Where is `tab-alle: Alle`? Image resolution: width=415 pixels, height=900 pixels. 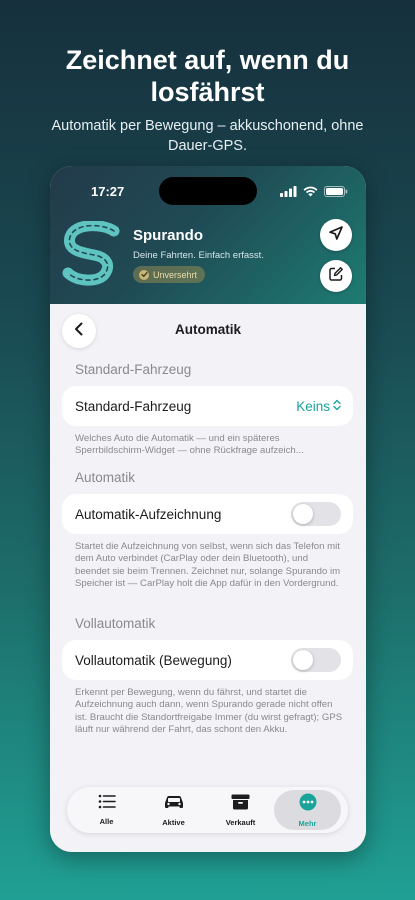
tab-alle: Alle is located at coordinates (106, 810).